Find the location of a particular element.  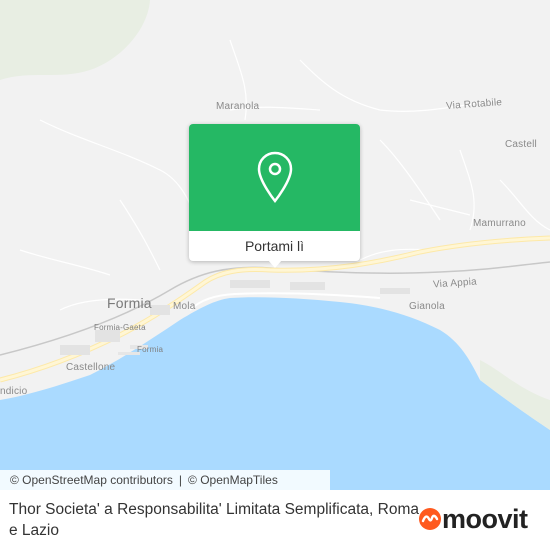

place-label-mola: Mola is located at coordinates (184, 306).